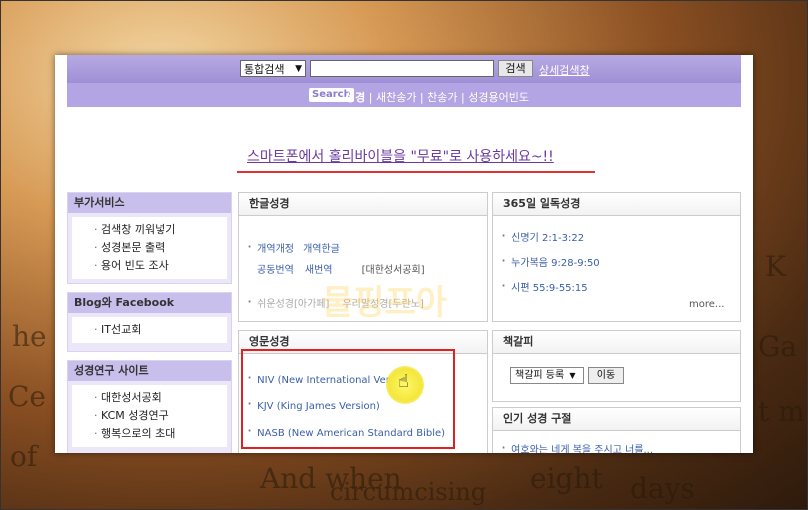  Describe the element at coordinates (544, 285) in the screenshot. I see `reading-item: · 시편 55:9-55:15` at that location.